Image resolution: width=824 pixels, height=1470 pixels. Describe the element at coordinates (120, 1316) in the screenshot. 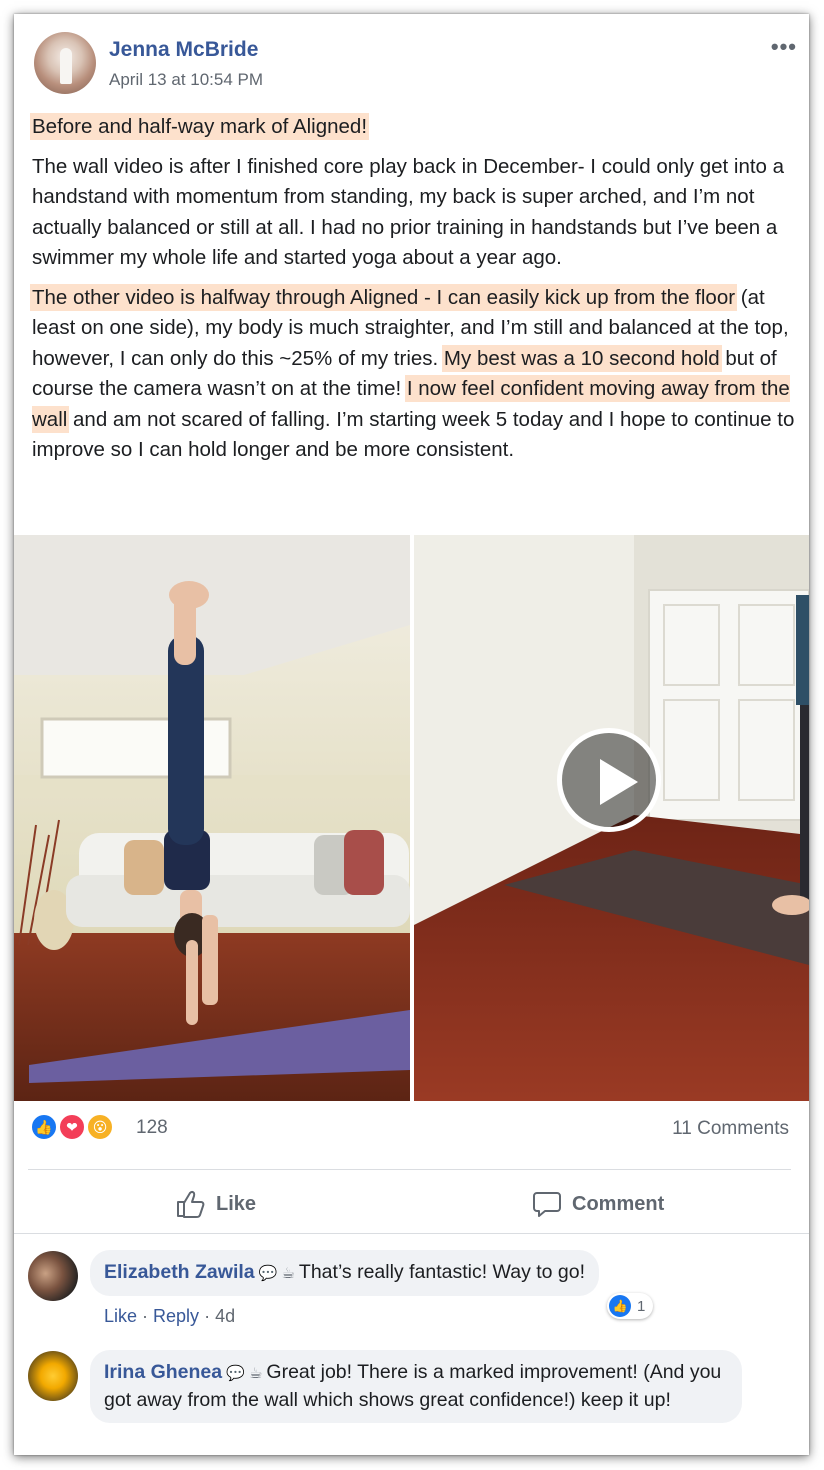

I see `comment-like-link: Like` at that location.